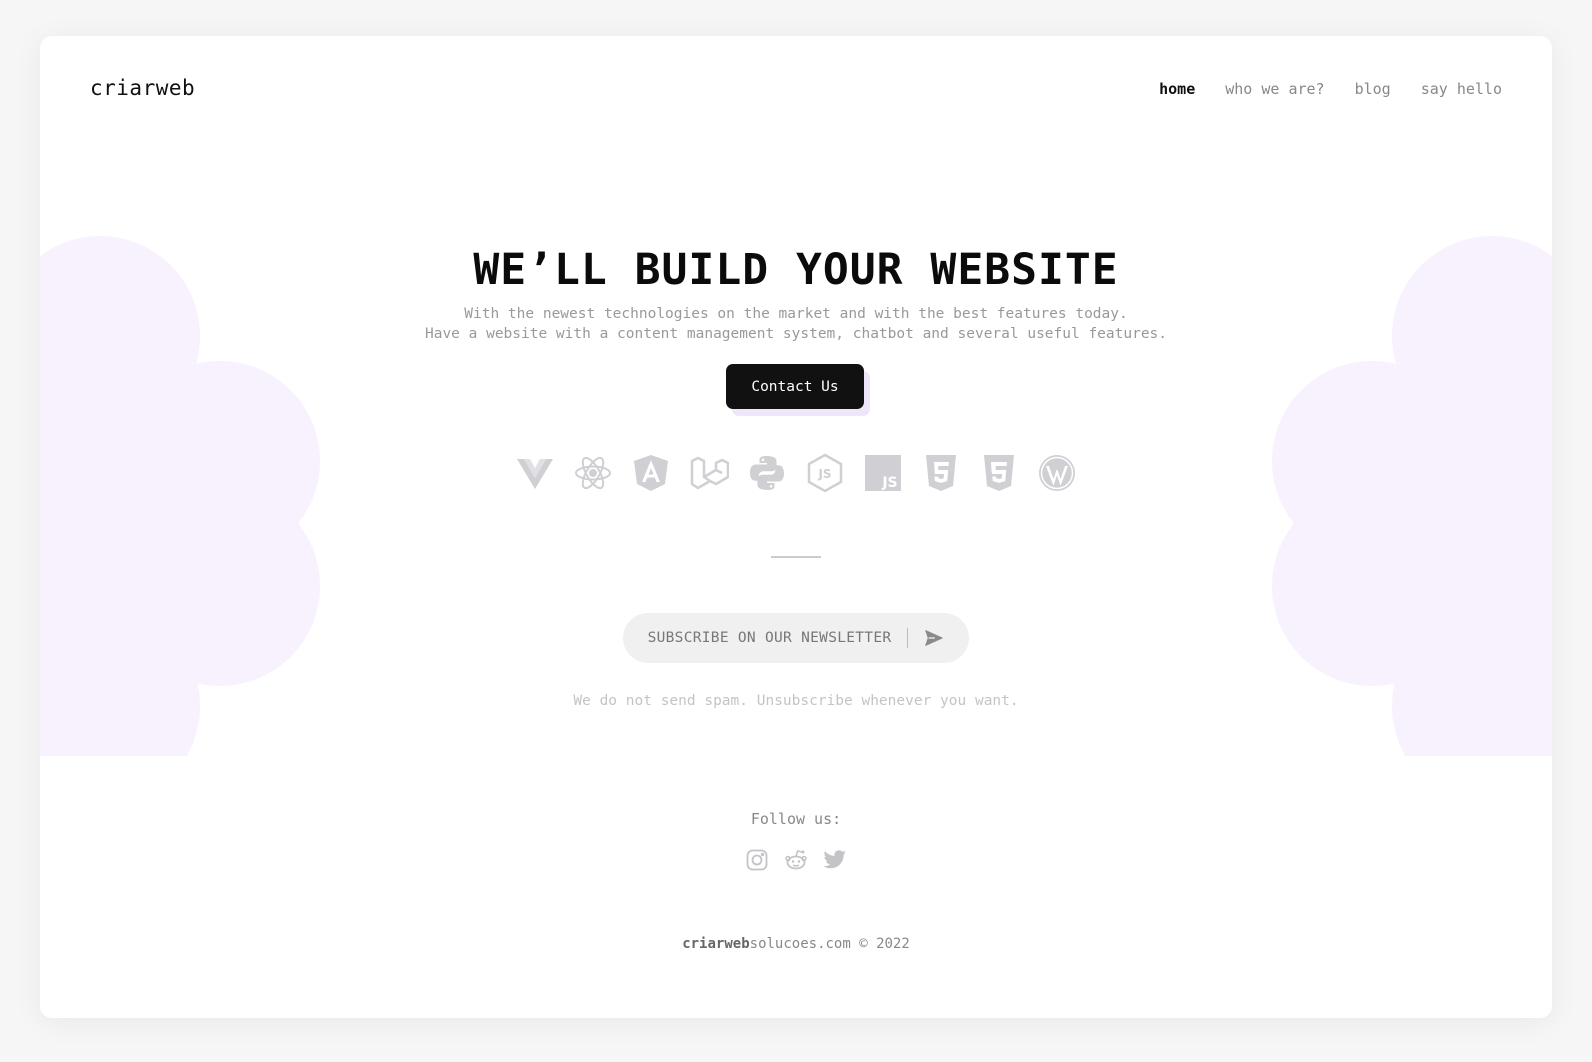 This screenshot has width=1592, height=1062. I want to click on site-logo: criarweb, so click(142, 88).